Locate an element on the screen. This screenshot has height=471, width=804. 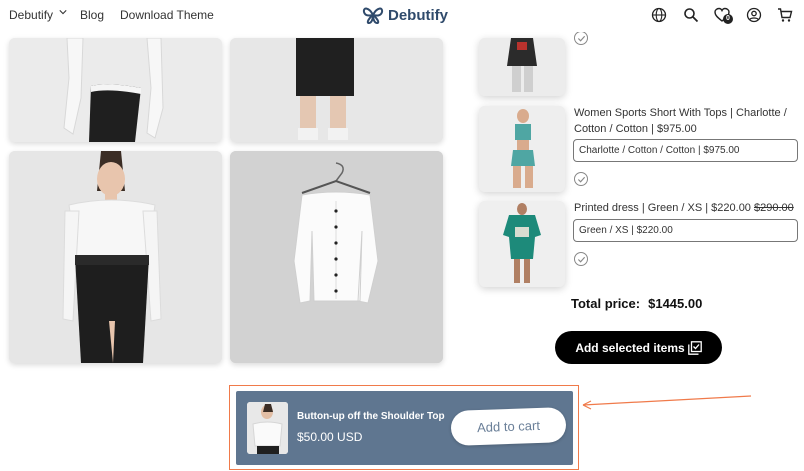
account-icon is located at coordinates (754, 15).